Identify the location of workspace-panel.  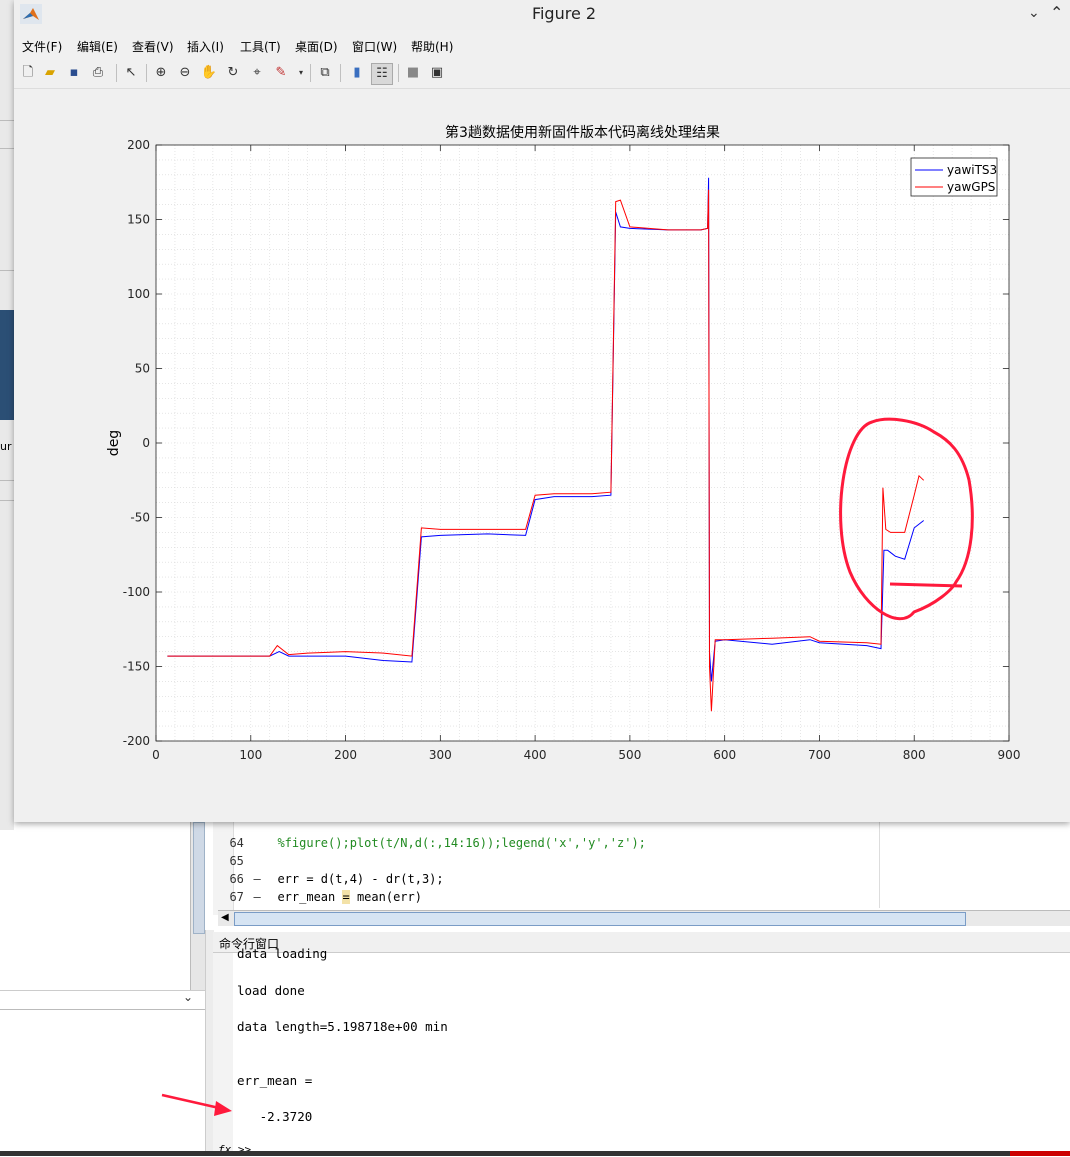
(102, 1073).